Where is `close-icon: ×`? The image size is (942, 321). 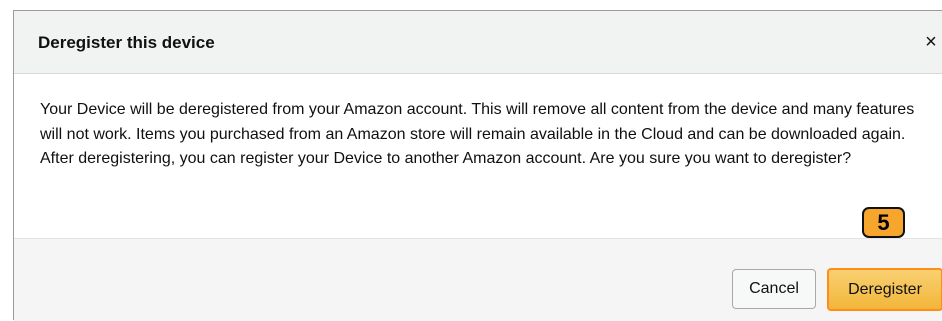
close-icon: × is located at coordinates (931, 42).